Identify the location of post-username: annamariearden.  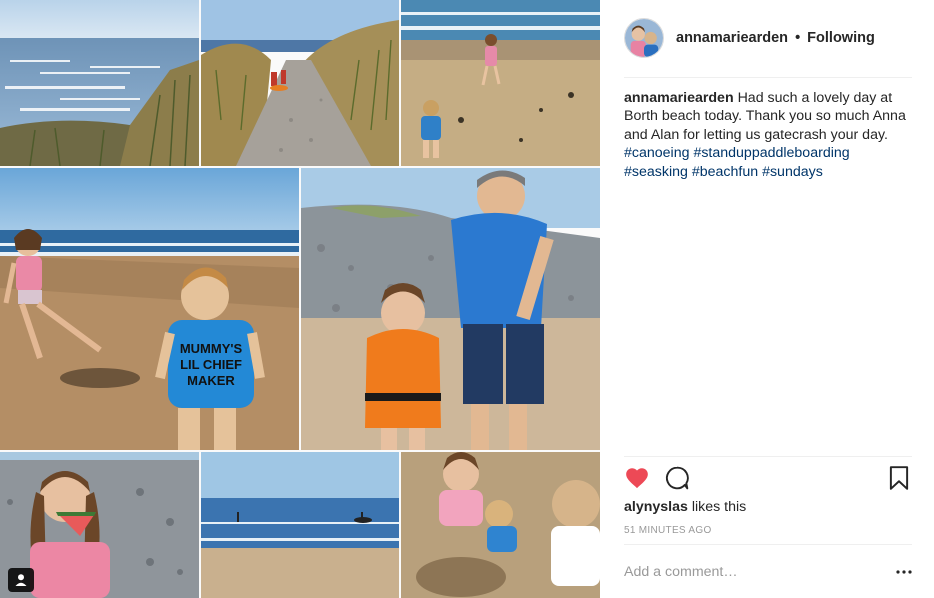
(732, 38).